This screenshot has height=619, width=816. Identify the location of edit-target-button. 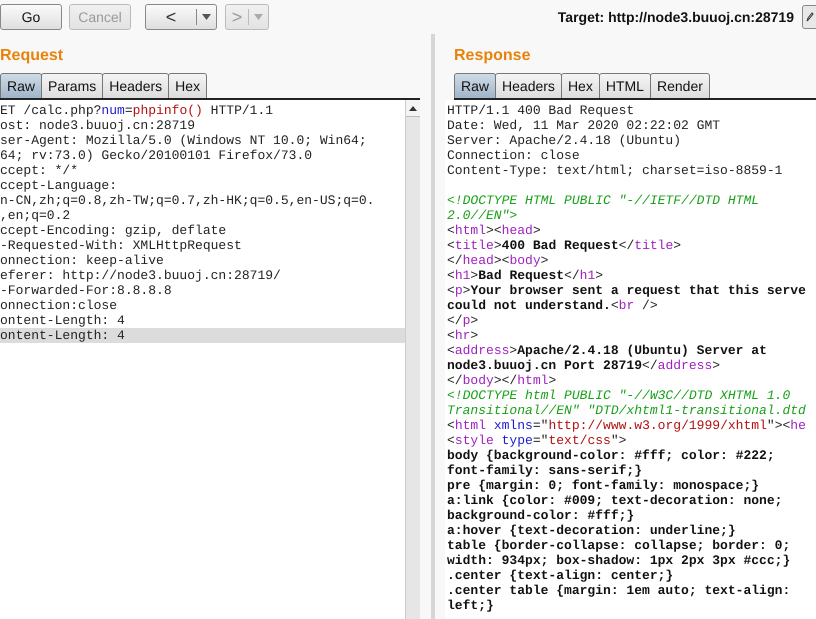
(809, 17).